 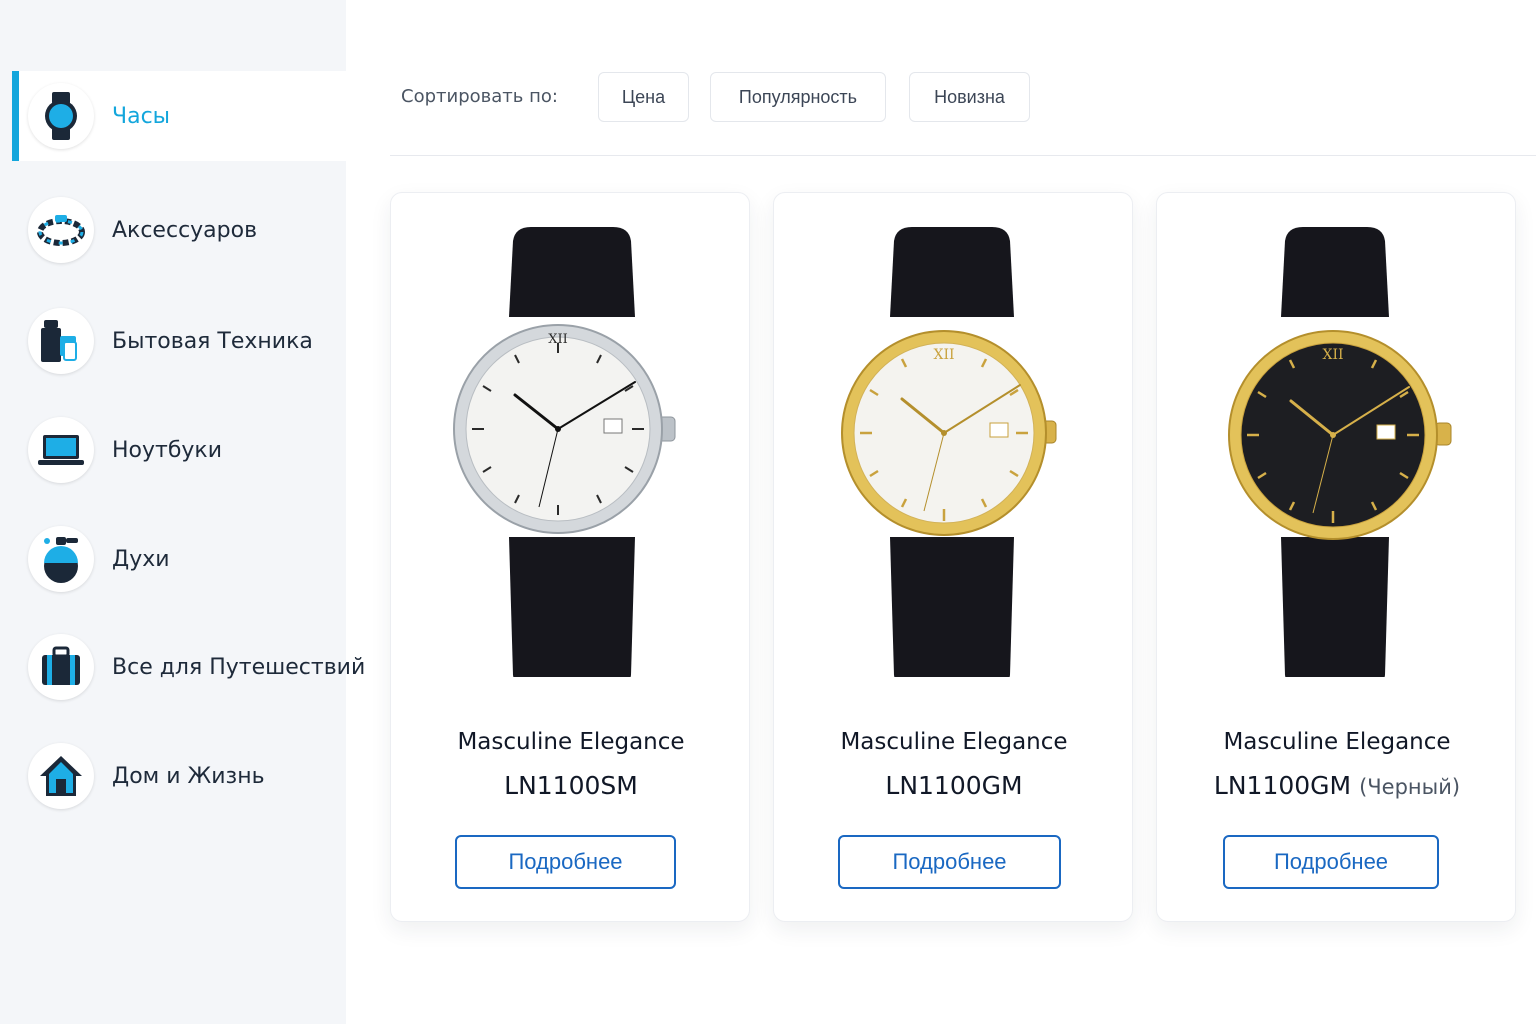 I want to click on sort-by-price-button: Цена, so click(x=643, y=97).